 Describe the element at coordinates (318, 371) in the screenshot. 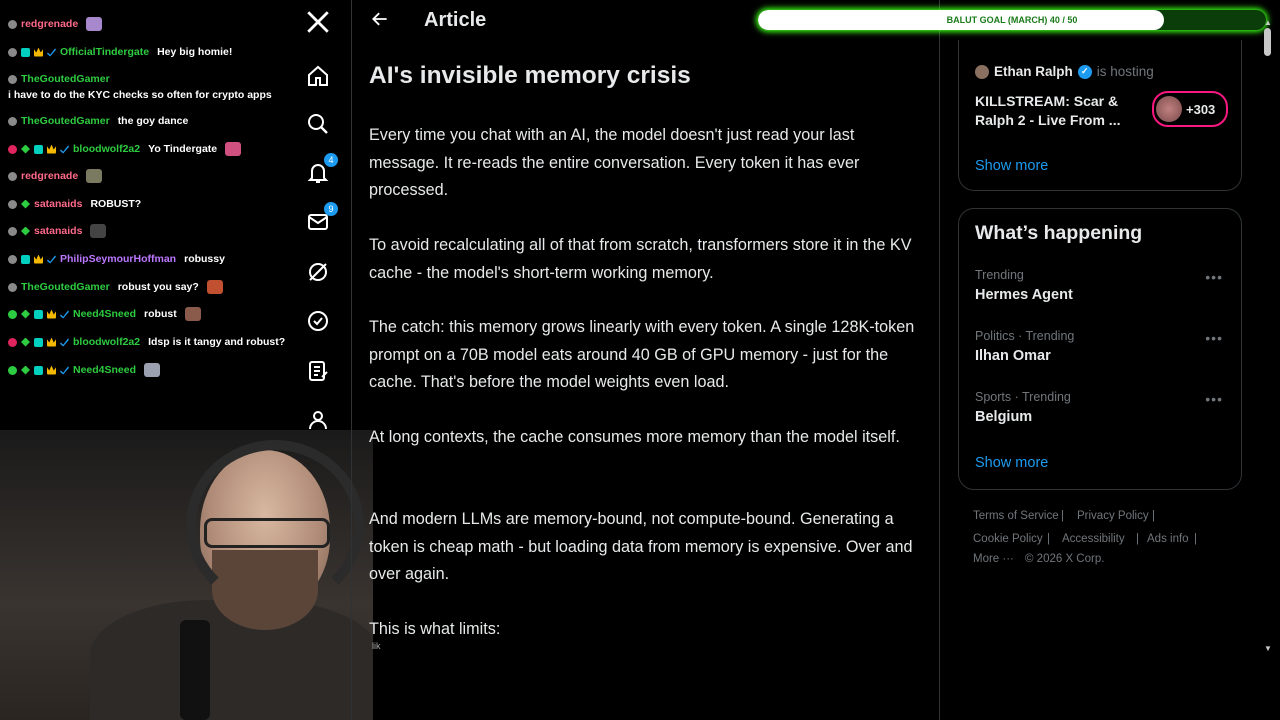

I see `articles-icon` at that location.